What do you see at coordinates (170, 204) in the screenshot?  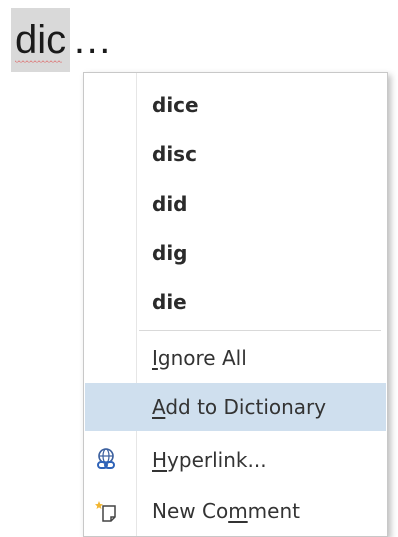 I see `suggestion-label: did` at bounding box center [170, 204].